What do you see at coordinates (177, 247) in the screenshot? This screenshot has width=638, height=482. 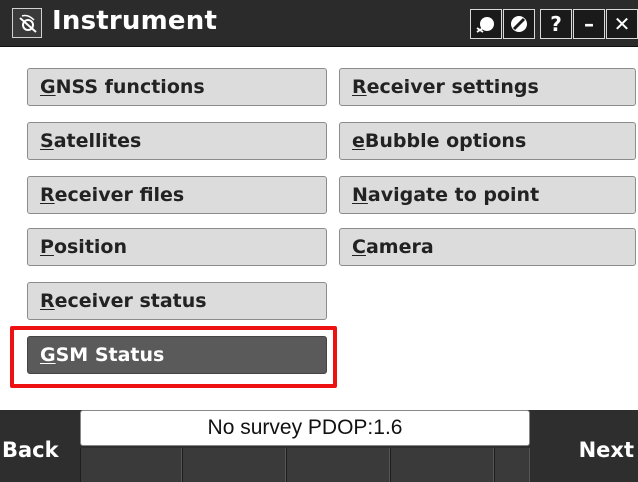 I see `position-button: Position` at bounding box center [177, 247].